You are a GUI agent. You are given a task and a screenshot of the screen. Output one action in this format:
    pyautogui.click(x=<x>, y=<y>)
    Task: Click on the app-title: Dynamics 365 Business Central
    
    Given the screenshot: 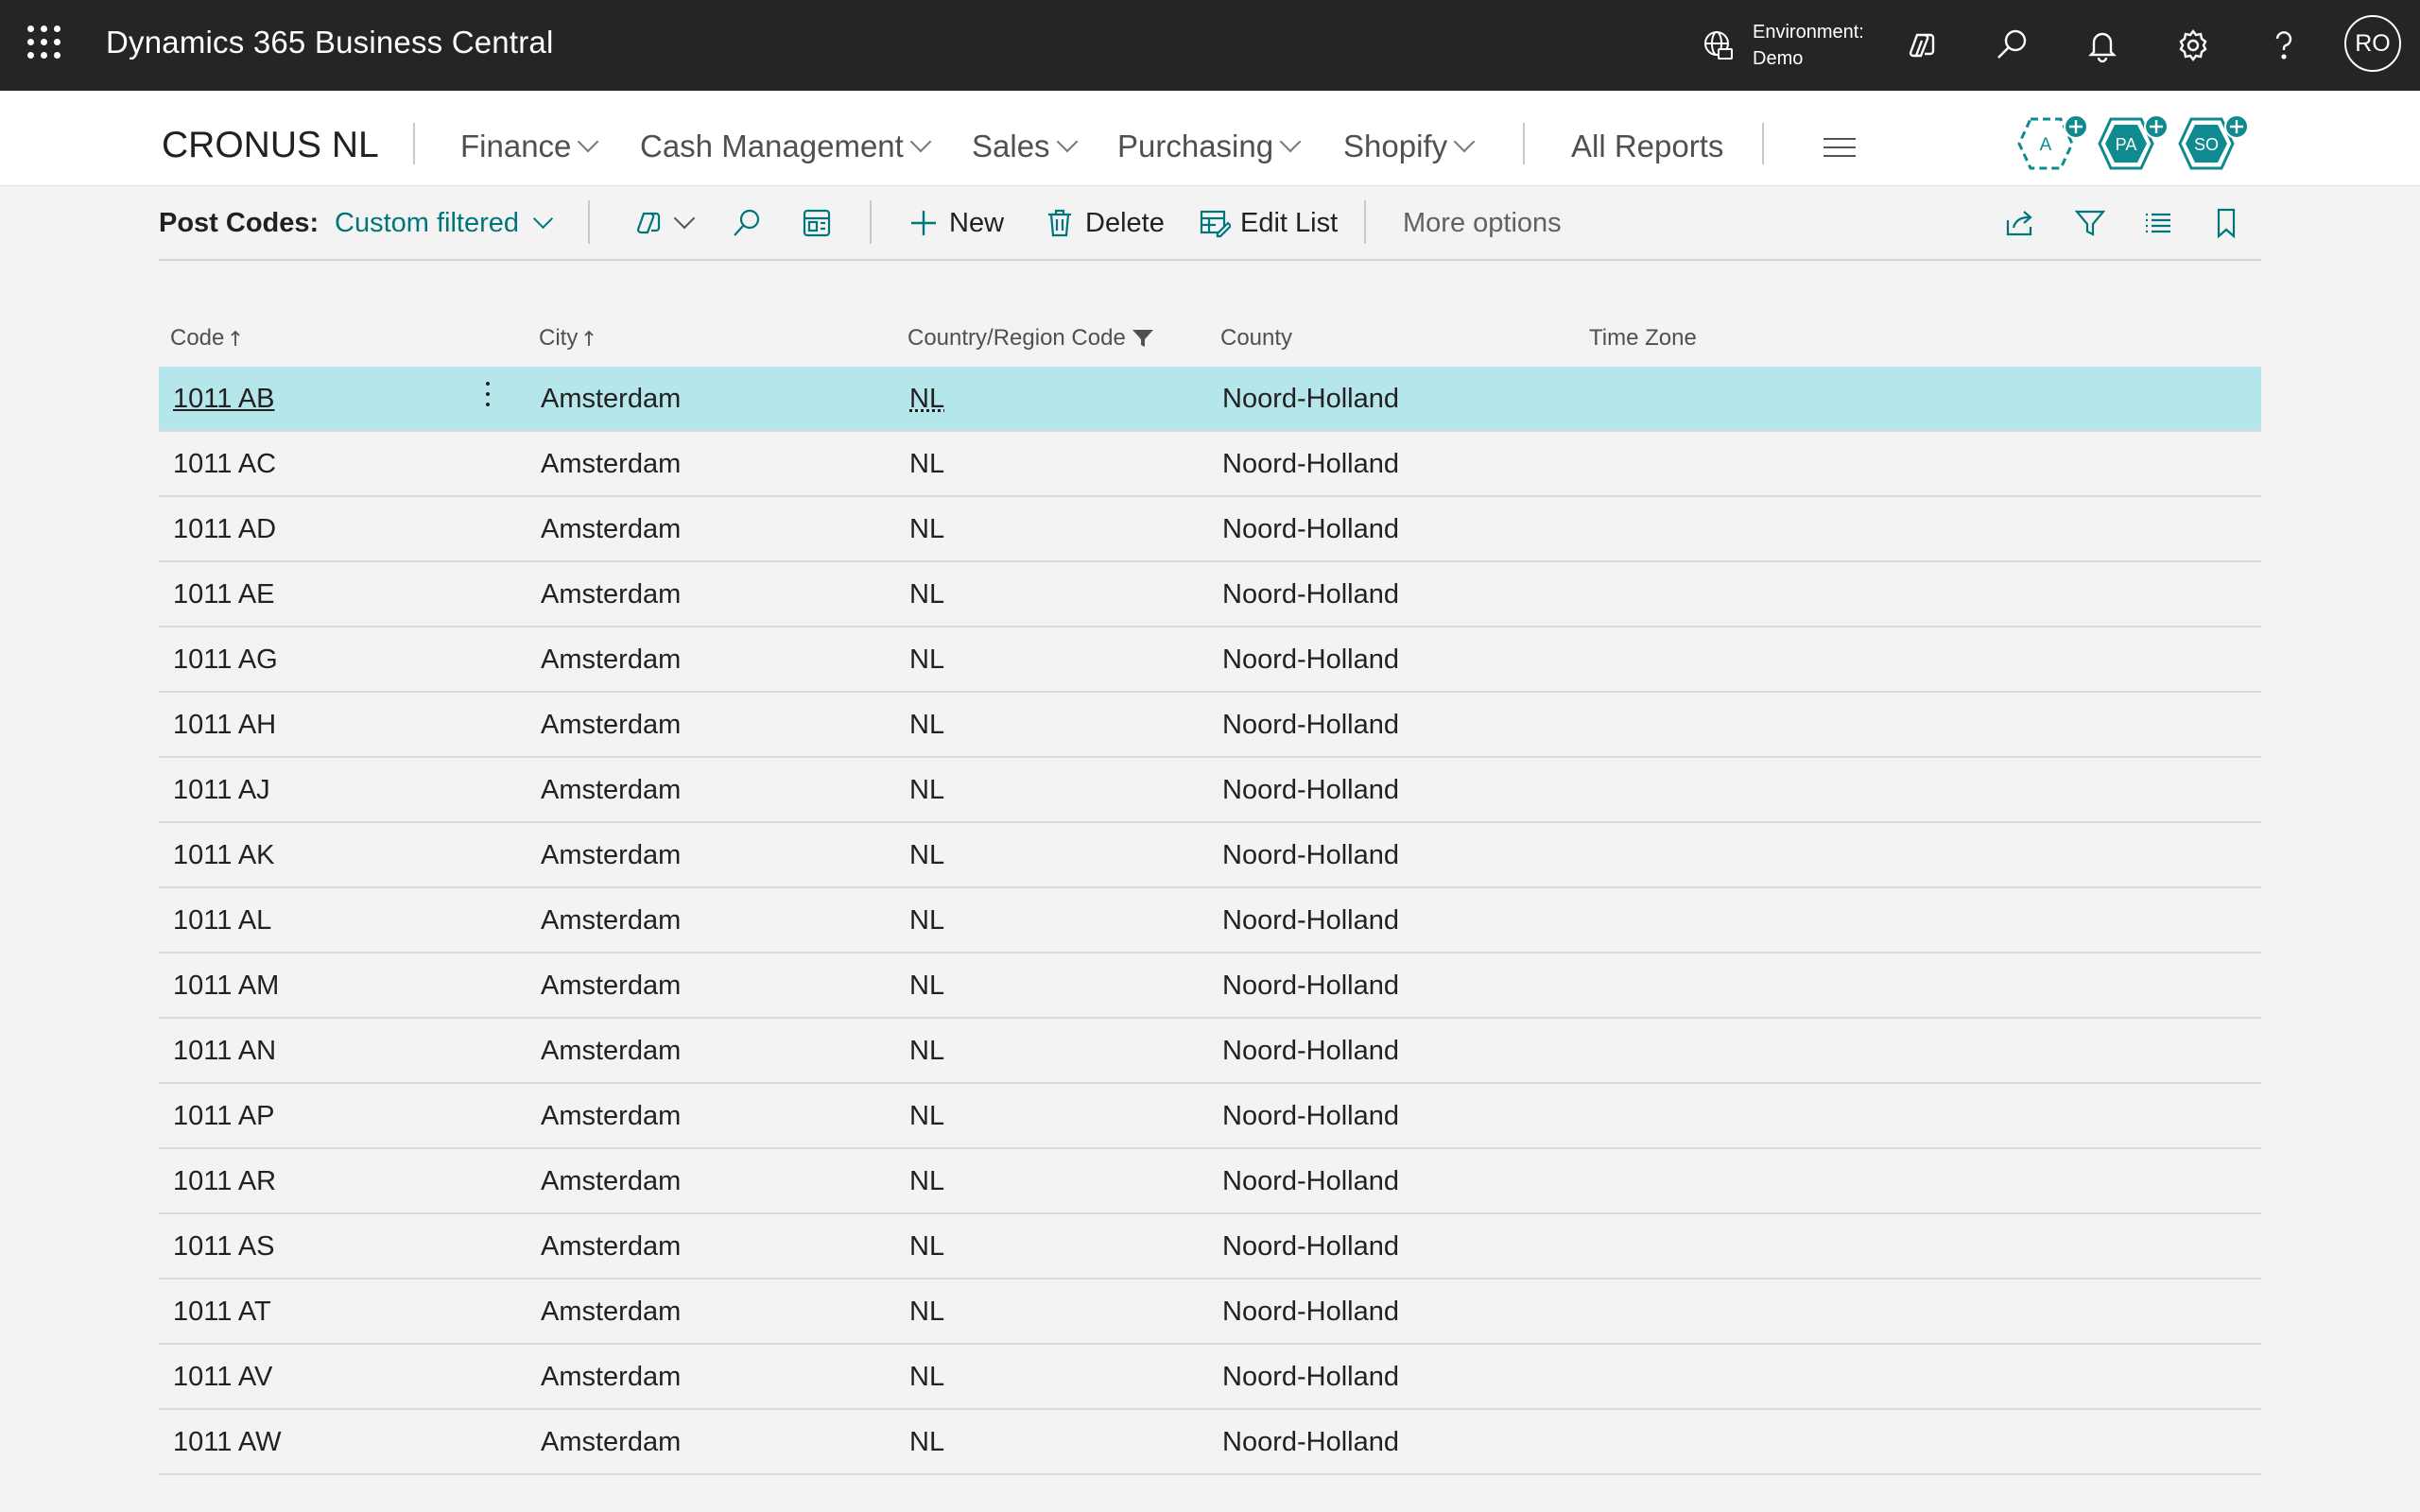 What is the action you would take?
    pyautogui.click(x=330, y=42)
    